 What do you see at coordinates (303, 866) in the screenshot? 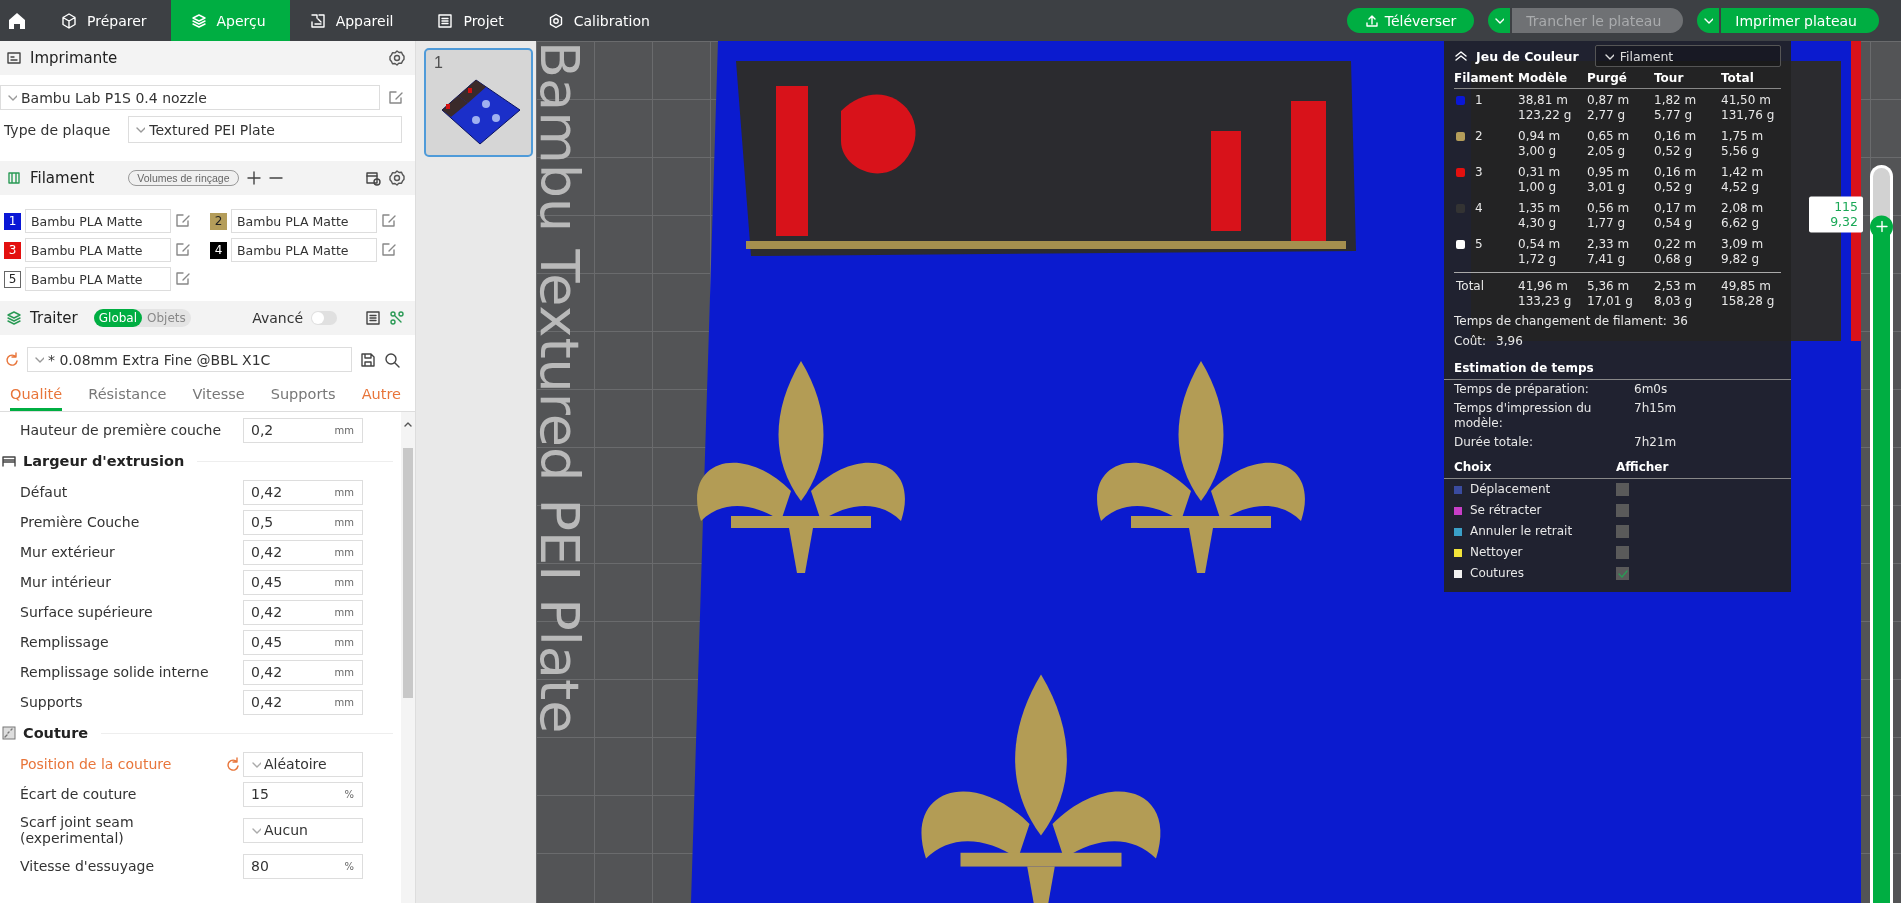
I see `number-field: 80 %` at bounding box center [303, 866].